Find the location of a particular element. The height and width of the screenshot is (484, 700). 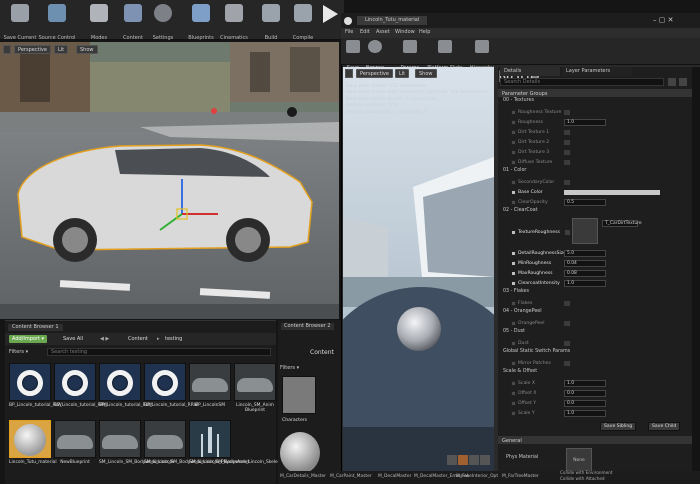

viewport-options-button is located at coordinates (7, 49).